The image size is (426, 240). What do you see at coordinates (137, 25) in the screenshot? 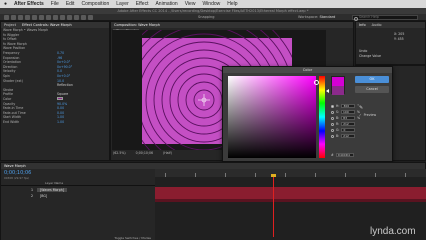
I see `tab-composition: Composition: Wave Morph` at bounding box center [137, 25].